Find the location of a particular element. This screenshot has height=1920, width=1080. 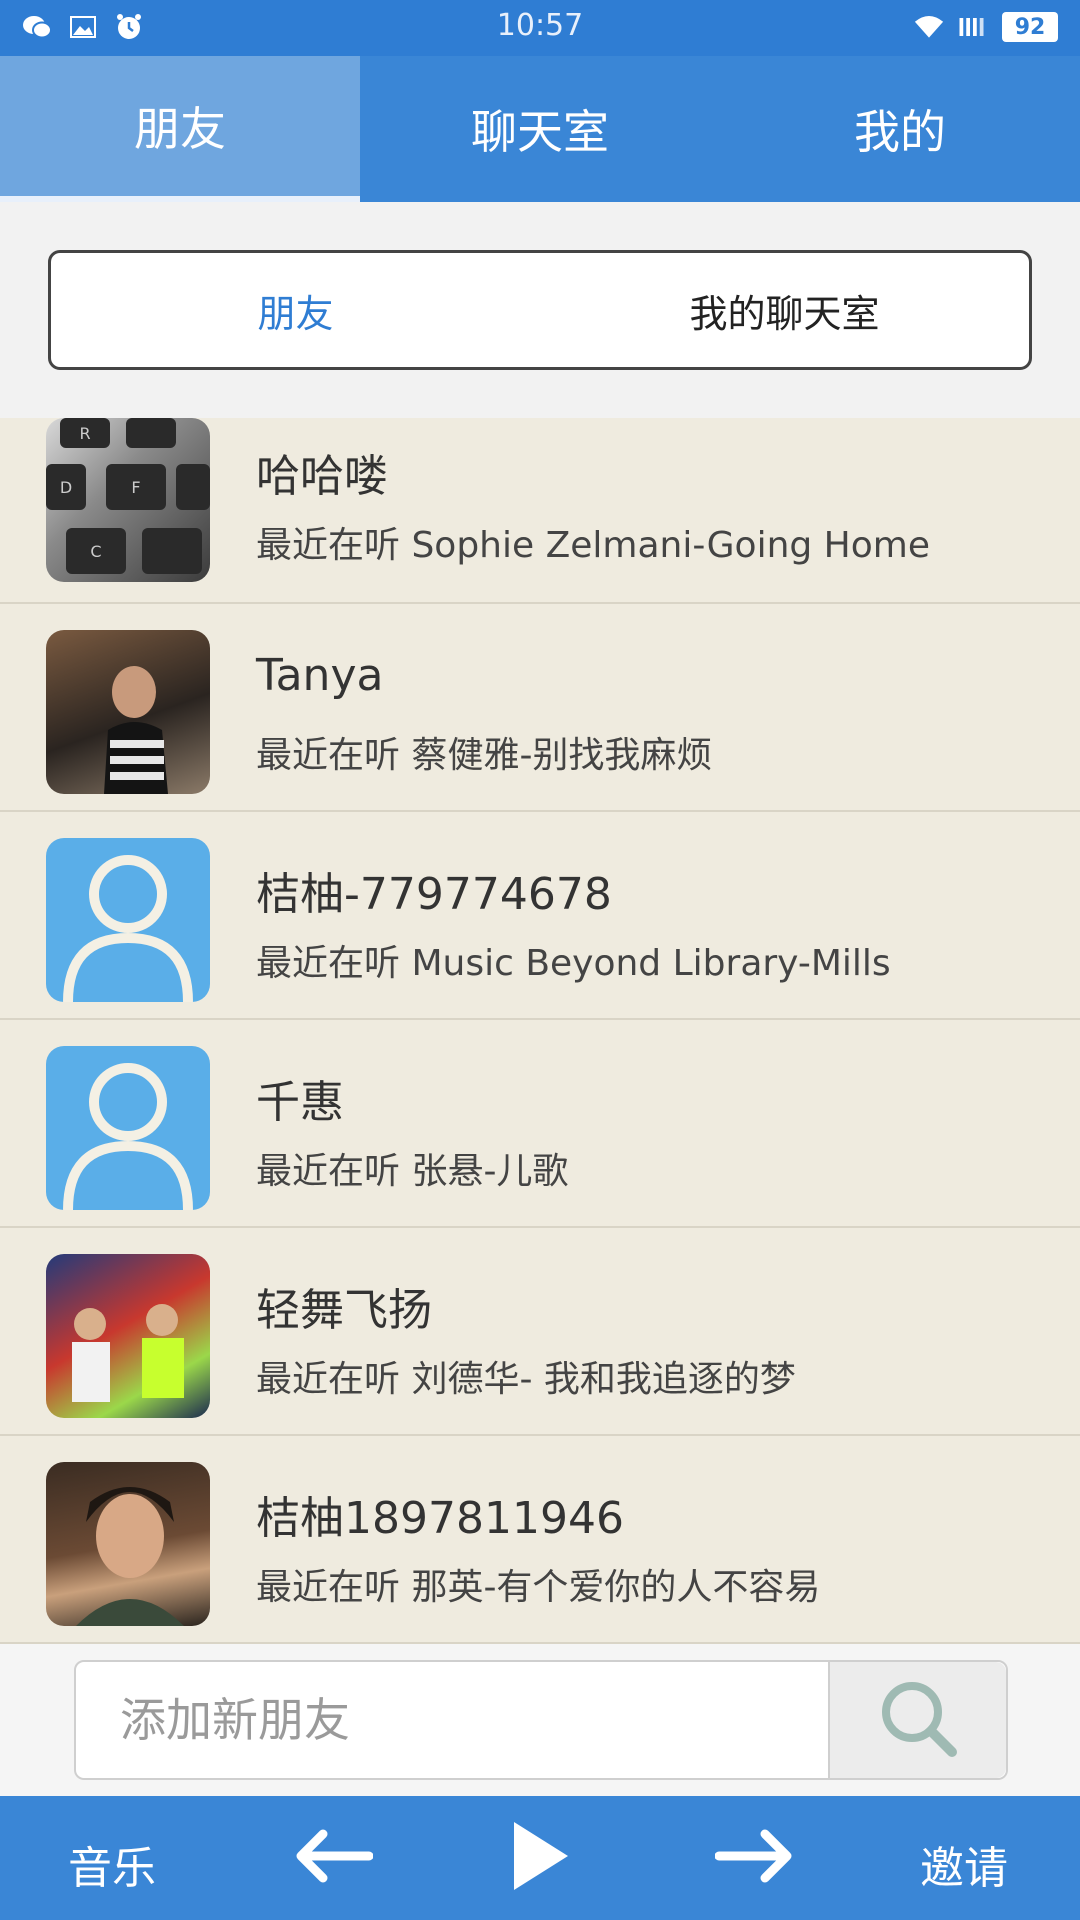

add-friend-box is located at coordinates (541, 1720).